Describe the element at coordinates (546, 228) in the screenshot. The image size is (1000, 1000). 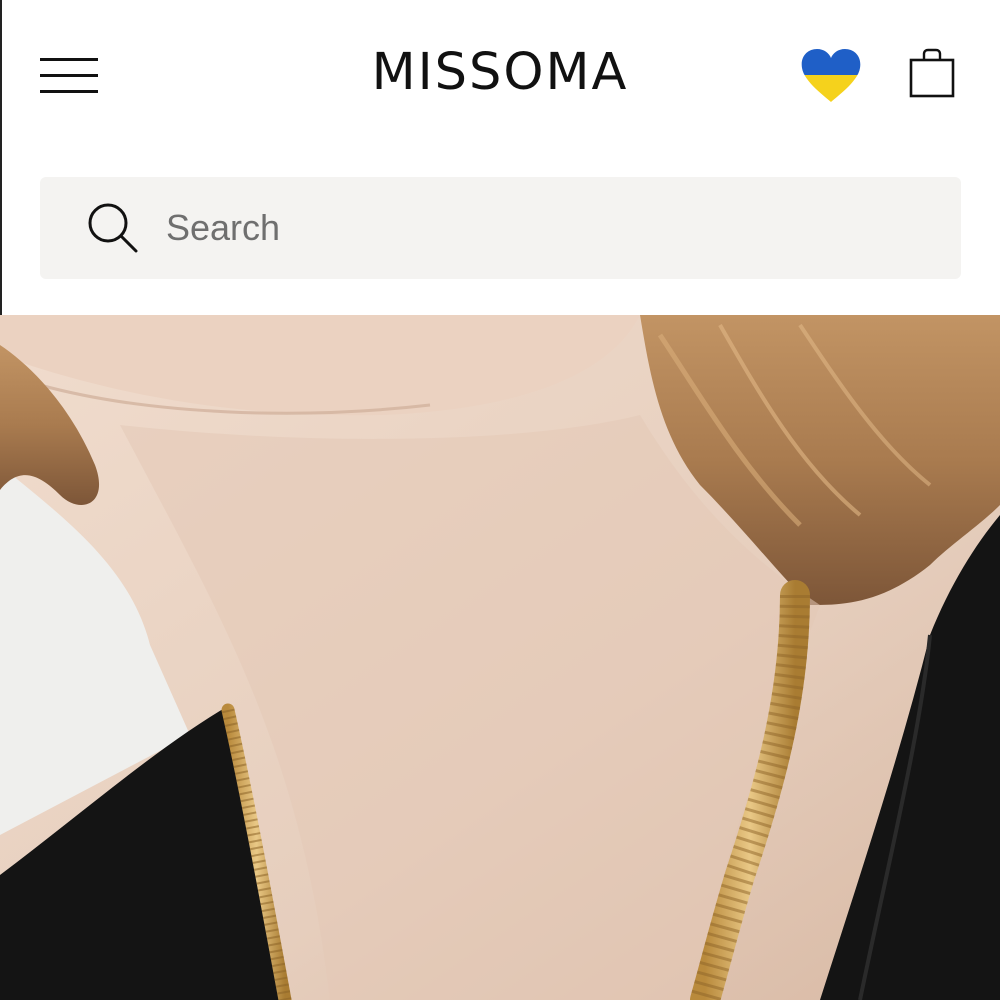
I see `search-input` at that location.